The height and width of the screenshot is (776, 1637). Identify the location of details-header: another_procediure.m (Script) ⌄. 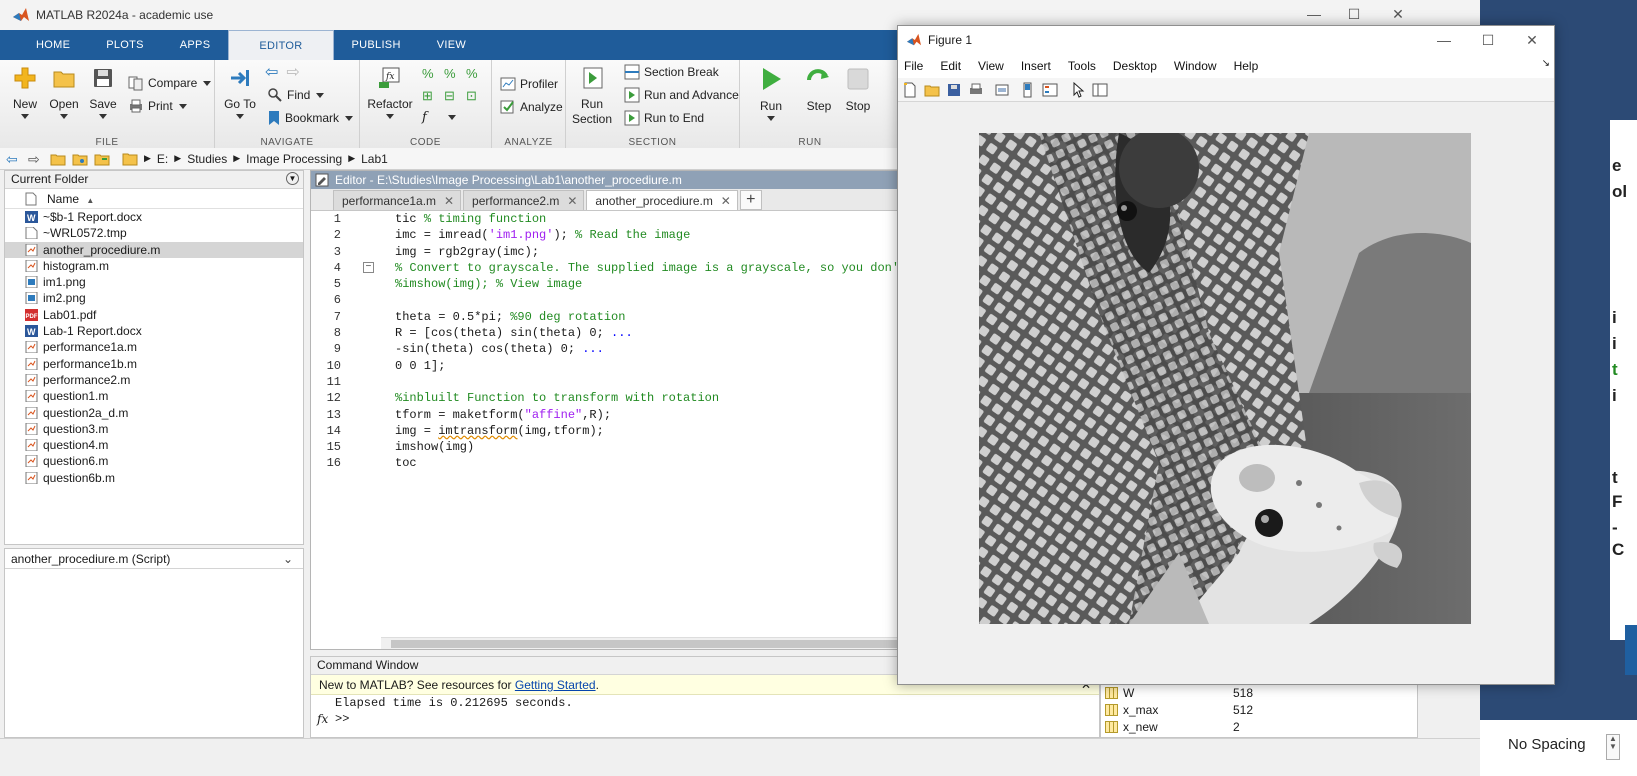
(154, 559).